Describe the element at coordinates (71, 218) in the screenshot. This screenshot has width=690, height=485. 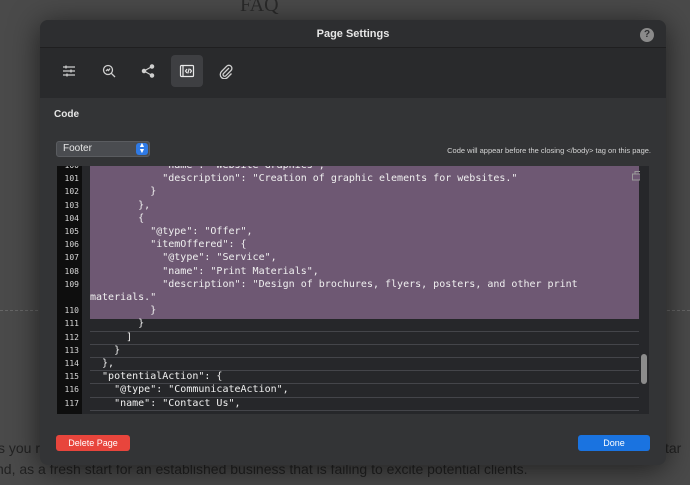
I see `line-number: 104` at that location.